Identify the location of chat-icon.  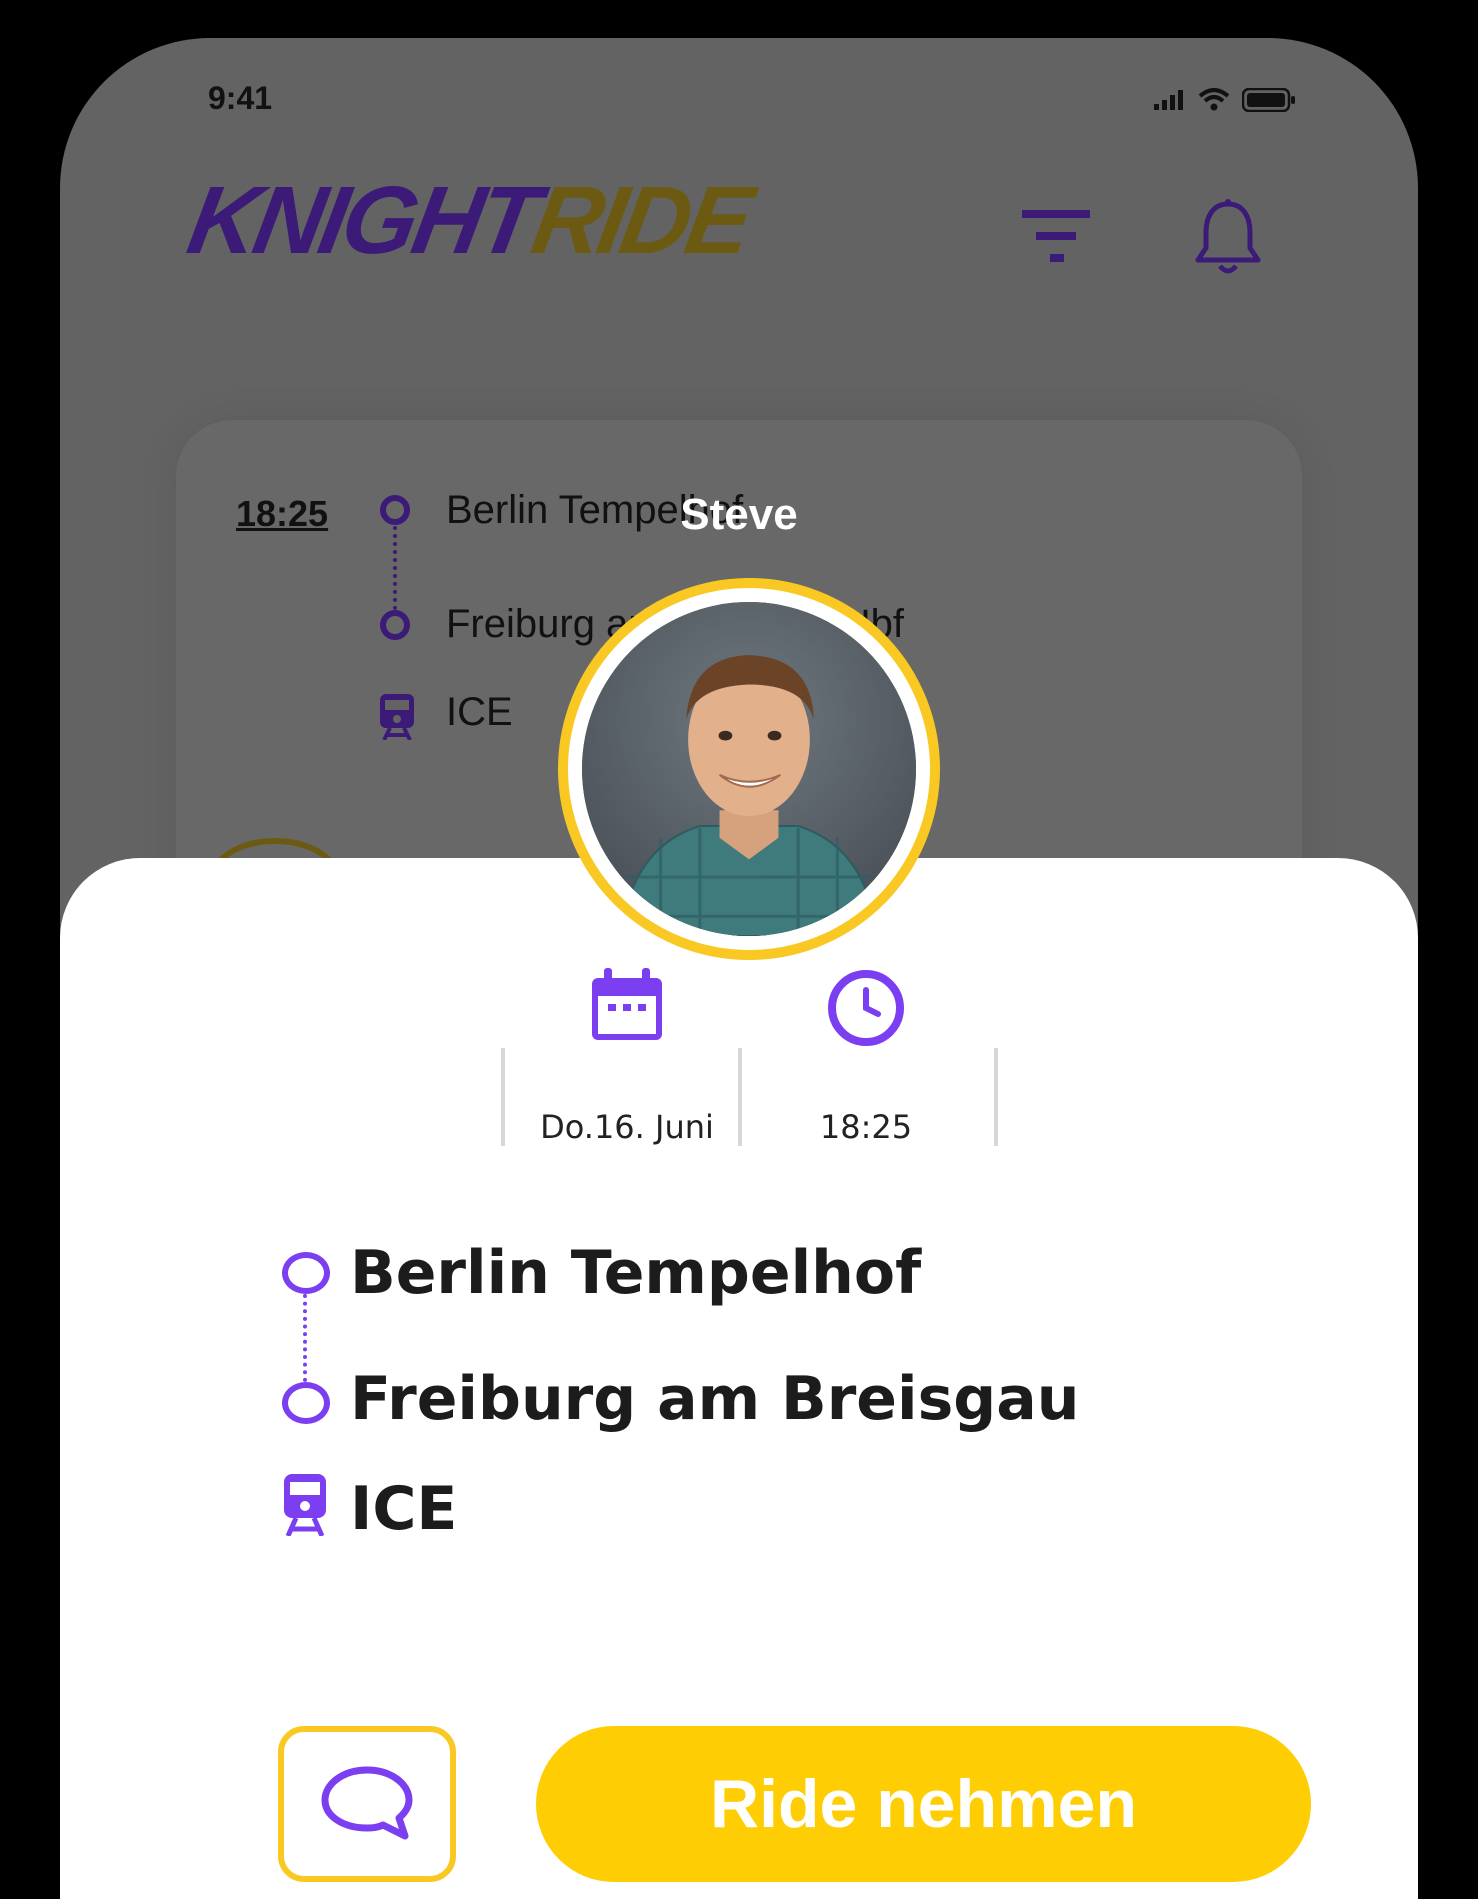
(367, 1803).